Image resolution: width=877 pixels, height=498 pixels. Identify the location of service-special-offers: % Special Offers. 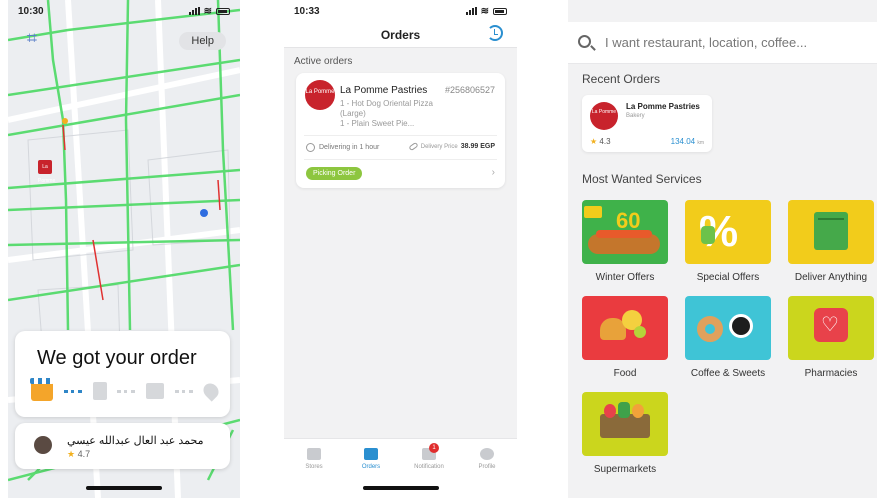
(728, 244).